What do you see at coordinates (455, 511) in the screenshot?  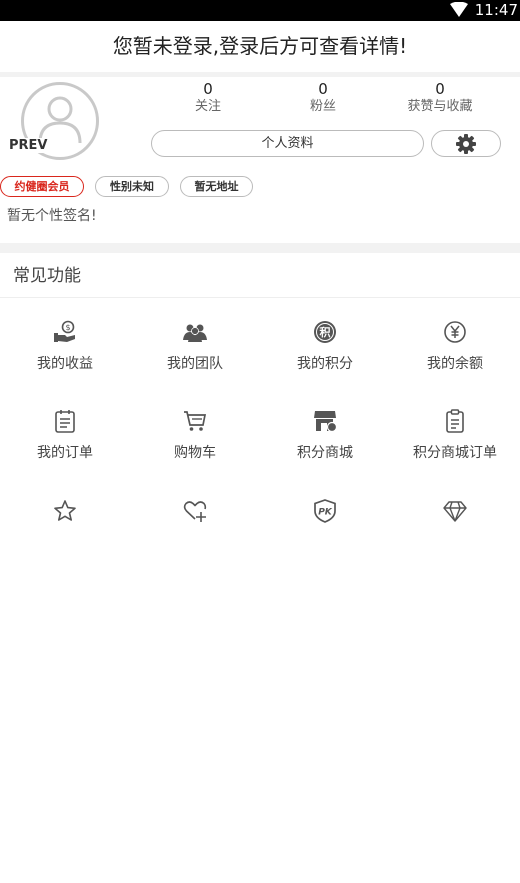 I see `diamond-icon` at bounding box center [455, 511].